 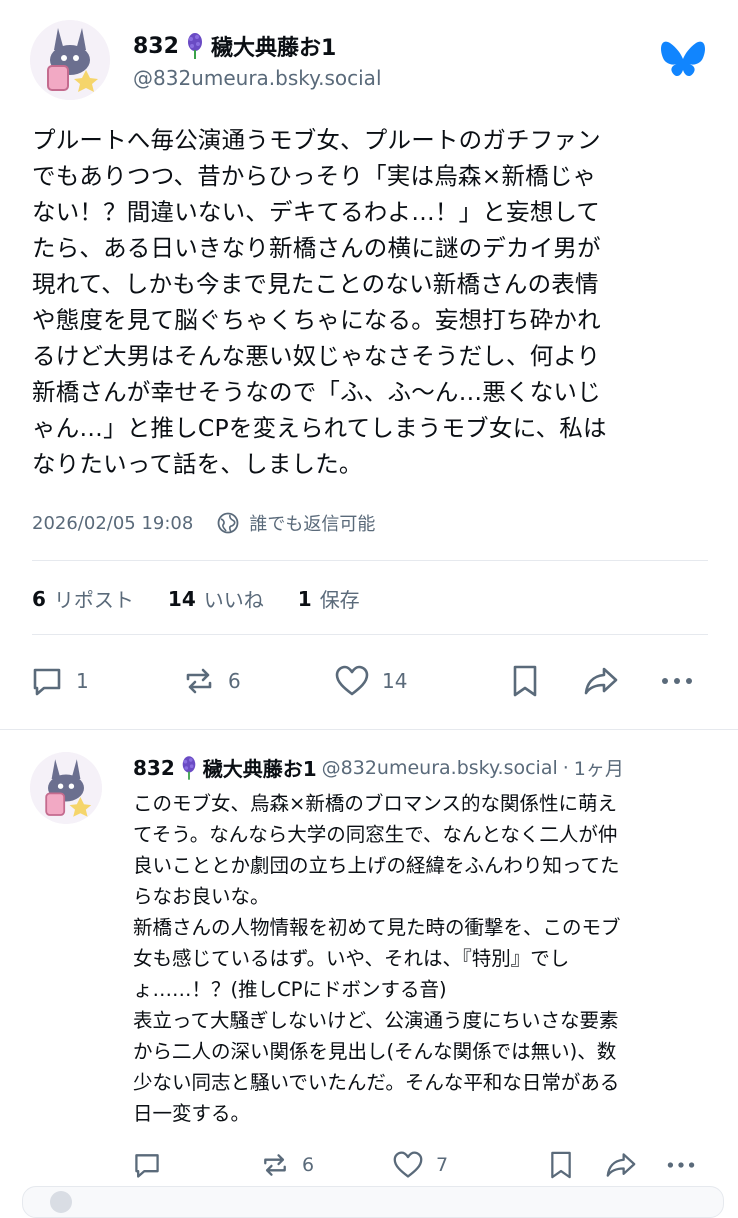 I want to click on likes-count: 14, so click(x=182, y=599).